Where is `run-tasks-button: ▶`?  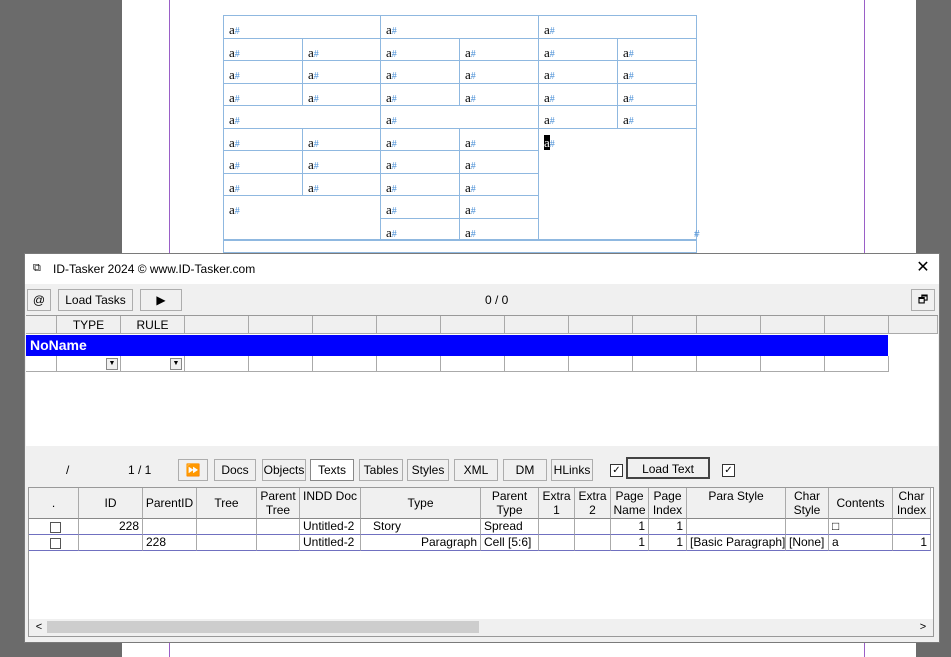
run-tasks-button: ▶ is located at coordinates (161, 300).